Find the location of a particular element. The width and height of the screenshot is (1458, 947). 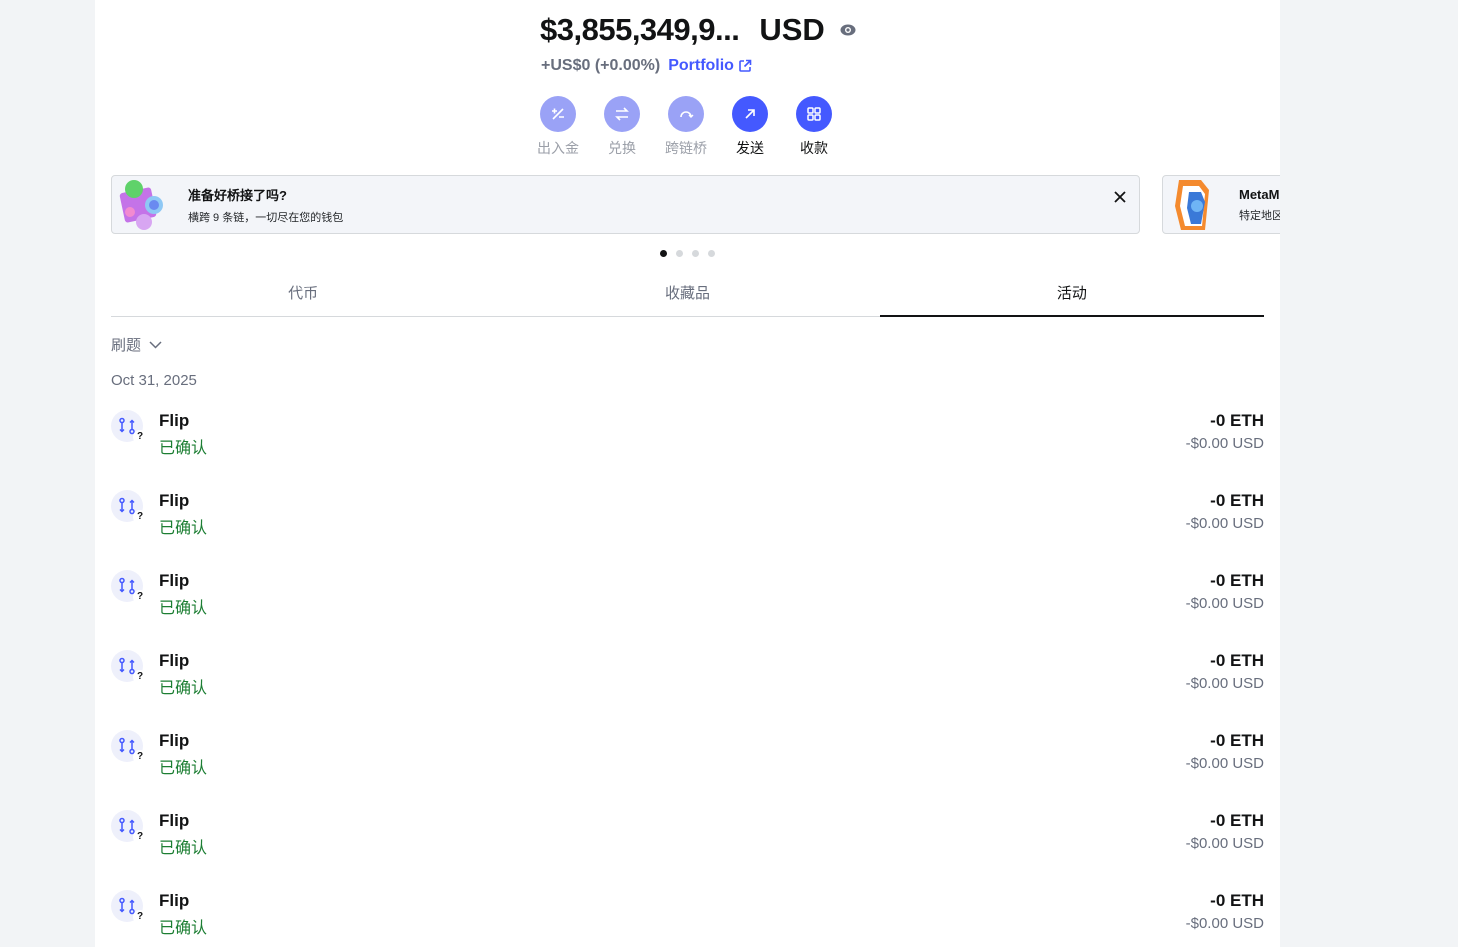

tab-tokens: 代币 is located at coordinates (303, 296).